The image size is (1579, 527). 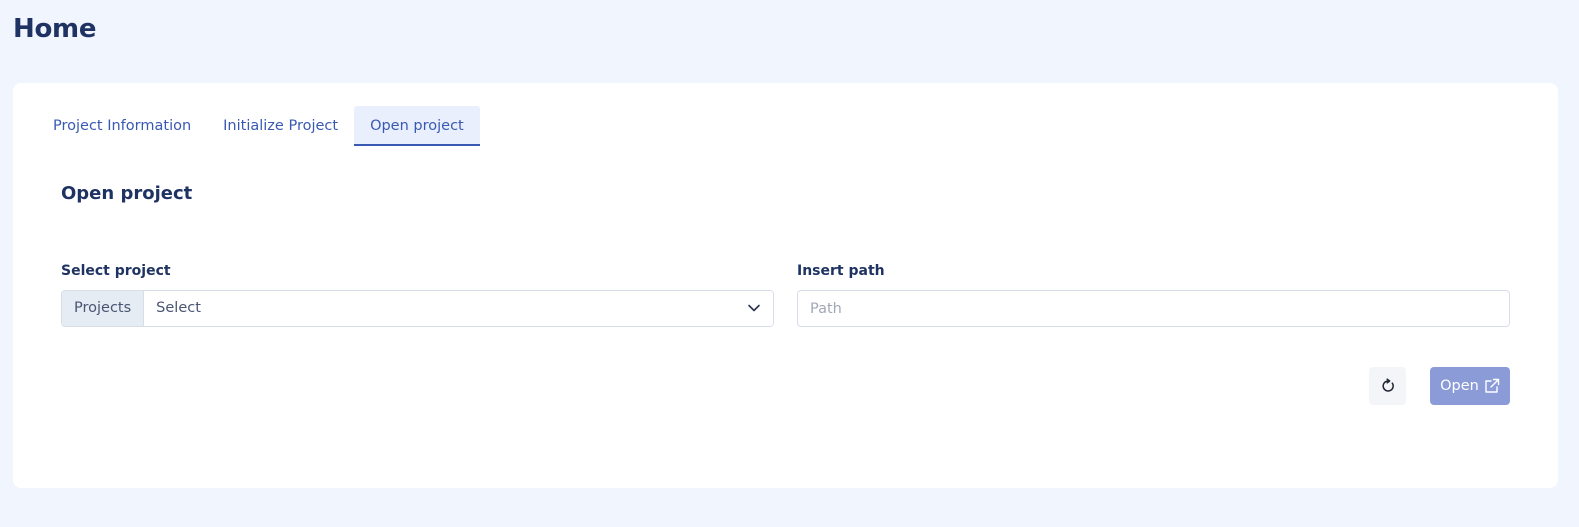 I want to click on project-select: Select, so click(x=458, y=308).